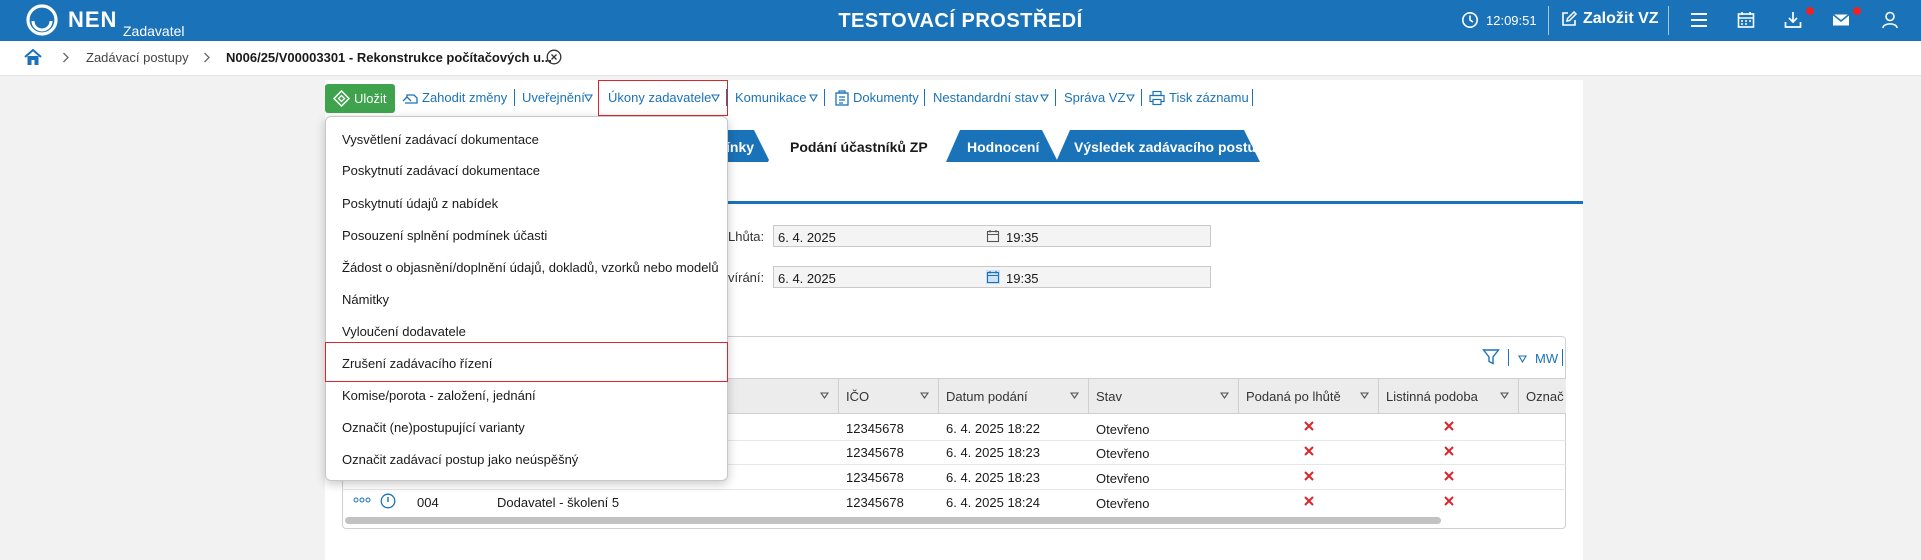 This screenshot has width=1921, height=560. Describe the element at coordinates (954, 489) in the screenshot. I see `row-divider` at that location.